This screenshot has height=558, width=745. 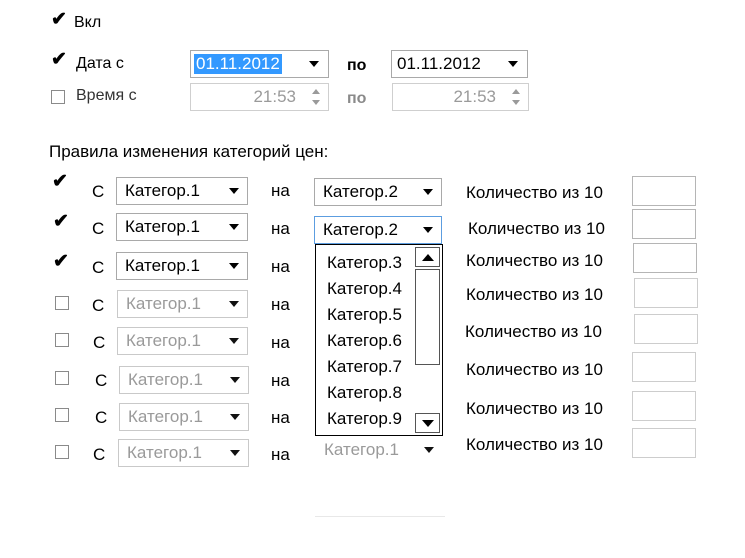 I want to click on dropdown-item: Категор.8, so click(x=364, y=393).